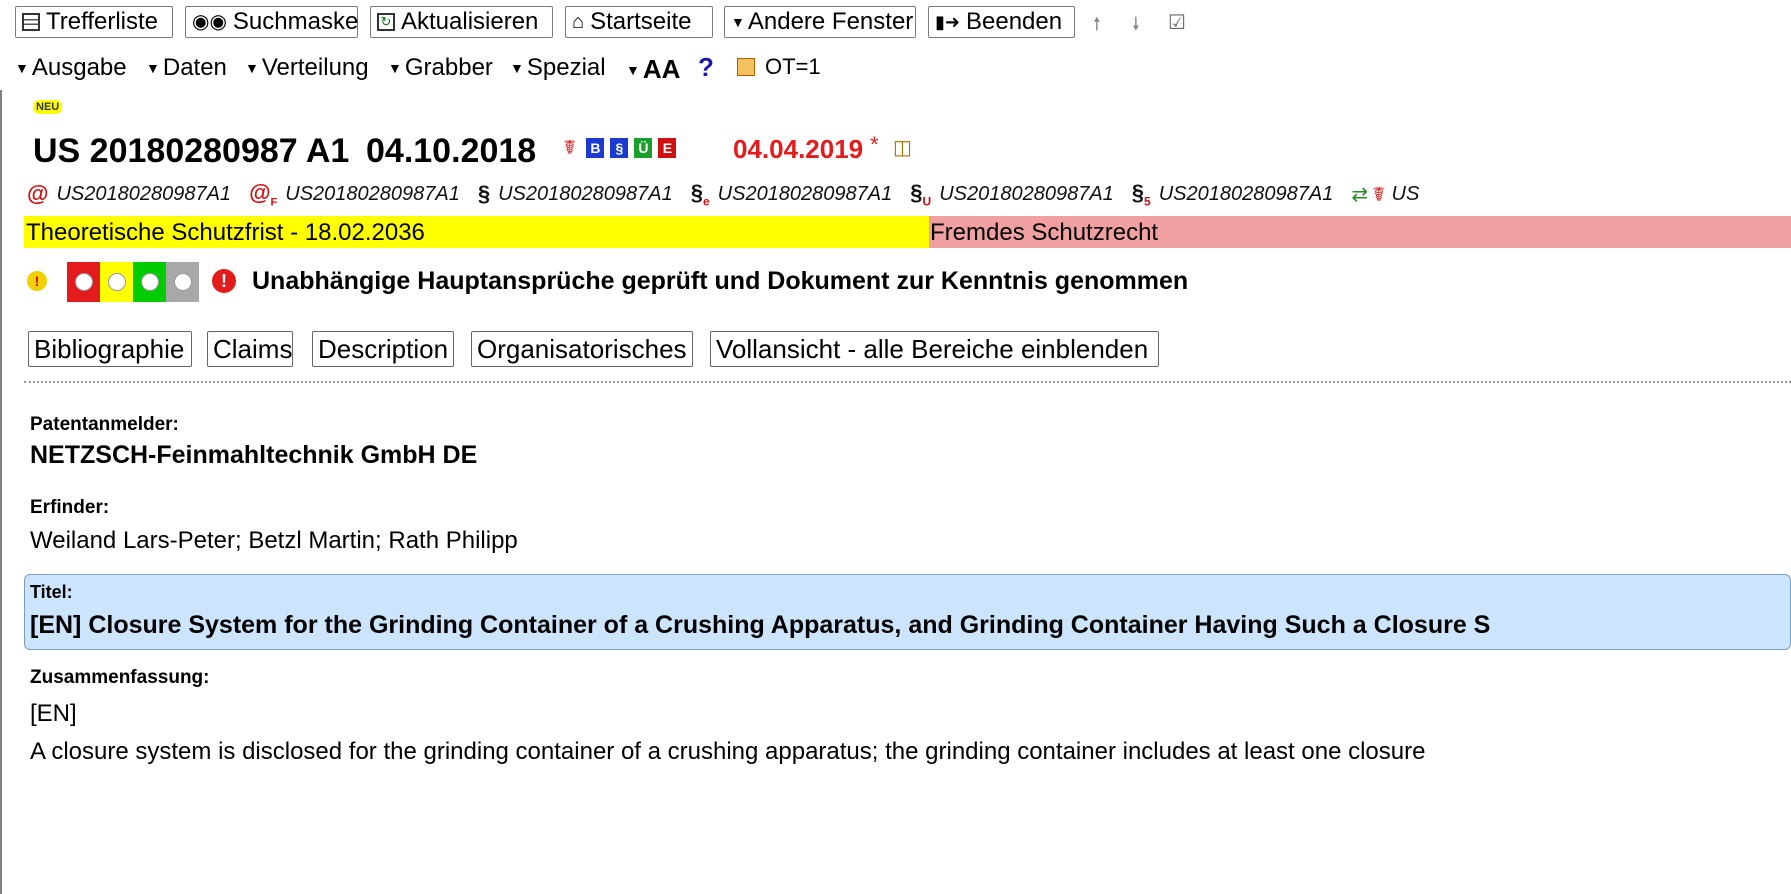 The image size is (1791, 894). What do you see at coordinates (902, 147) in the screenshot?
I see `compare-icon: ◫` at bounding box center [902, 147].